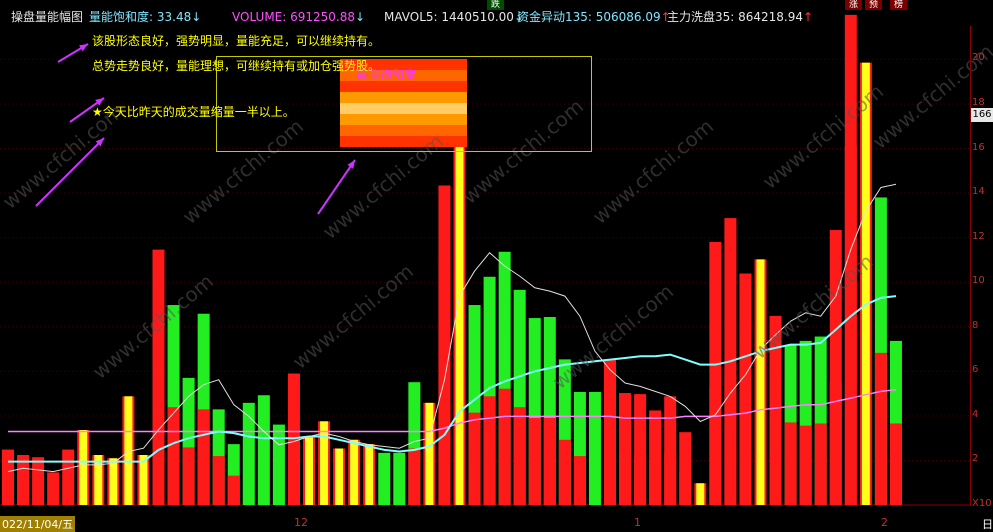 This screenshot has width=993, height=532. I want to click on main-wash-value: 主力洗盘35: 864218.94↑, so click(740, 17).